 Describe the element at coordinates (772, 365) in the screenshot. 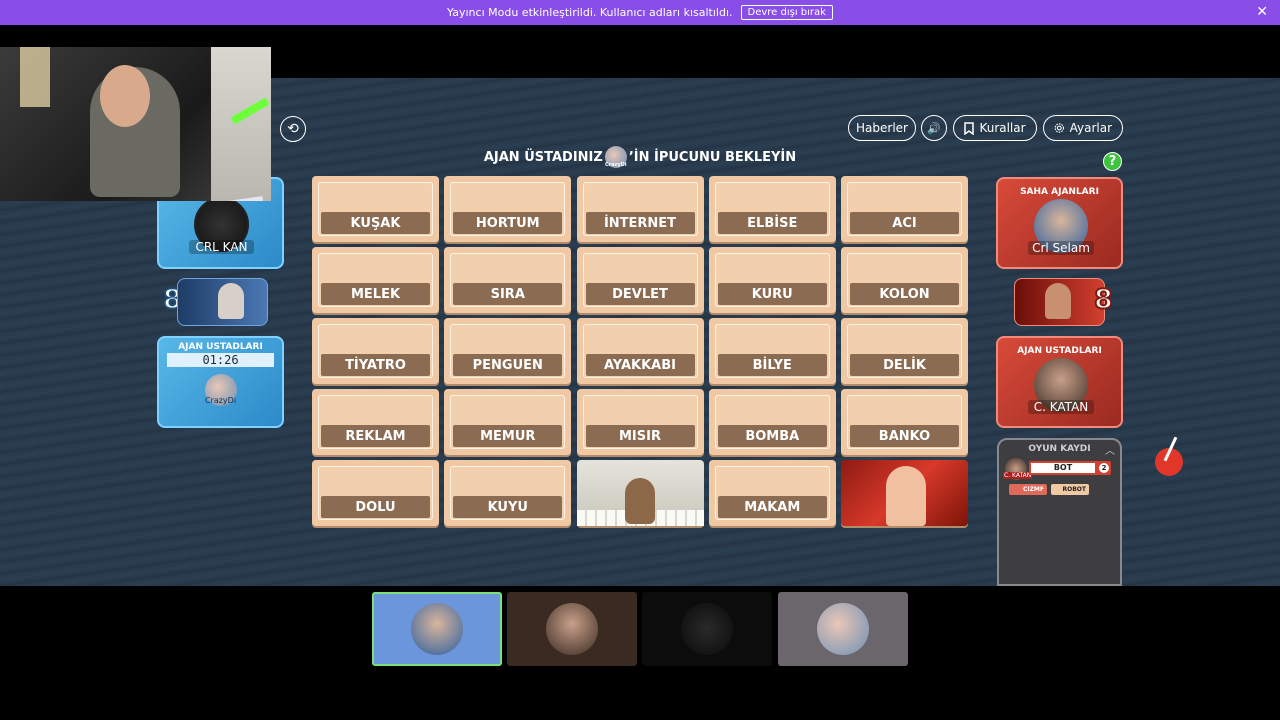

I see `card-word: BİLYE` at that location.